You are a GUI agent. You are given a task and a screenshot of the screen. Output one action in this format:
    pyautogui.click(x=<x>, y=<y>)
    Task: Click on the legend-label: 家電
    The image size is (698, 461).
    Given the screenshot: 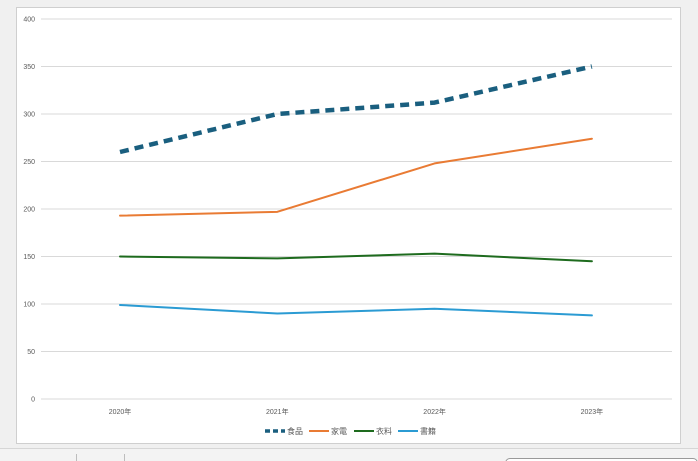 What is the action you would take?
    pyautogui.click(x=339, y=431)
    